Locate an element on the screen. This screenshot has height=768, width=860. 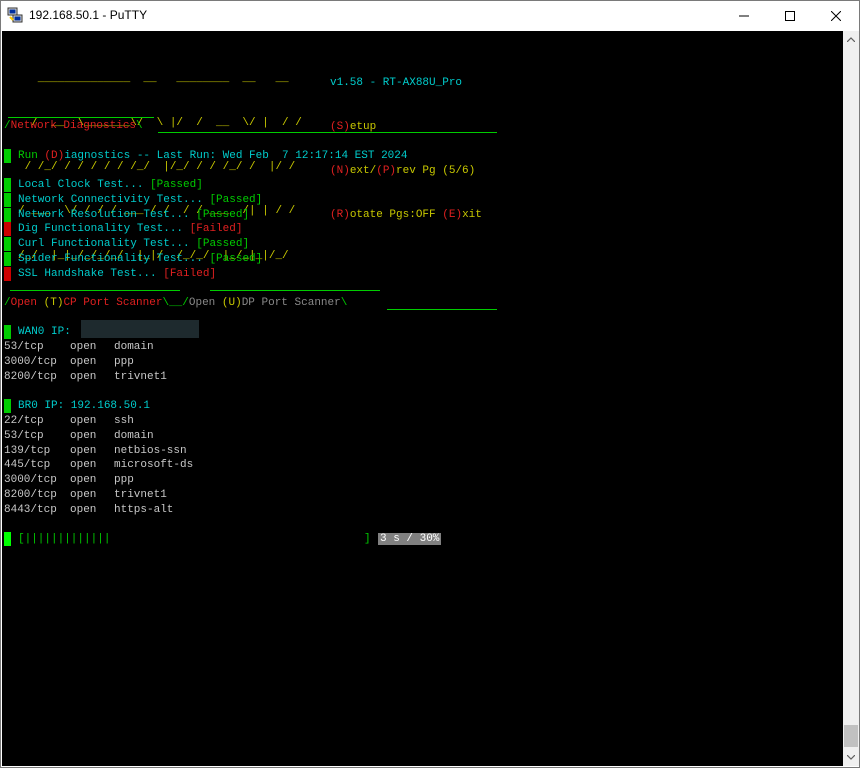
test-line: Network Resolution Test... [Passed] is located at coordinates (133, 215).